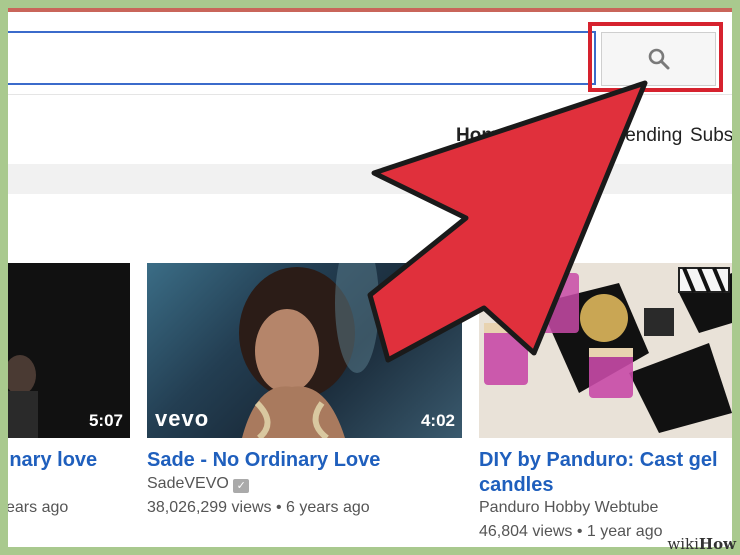 This screenshot has height=555, width=740. I want to click on wikihow-watermark: wikiHow, so click(701, 544).